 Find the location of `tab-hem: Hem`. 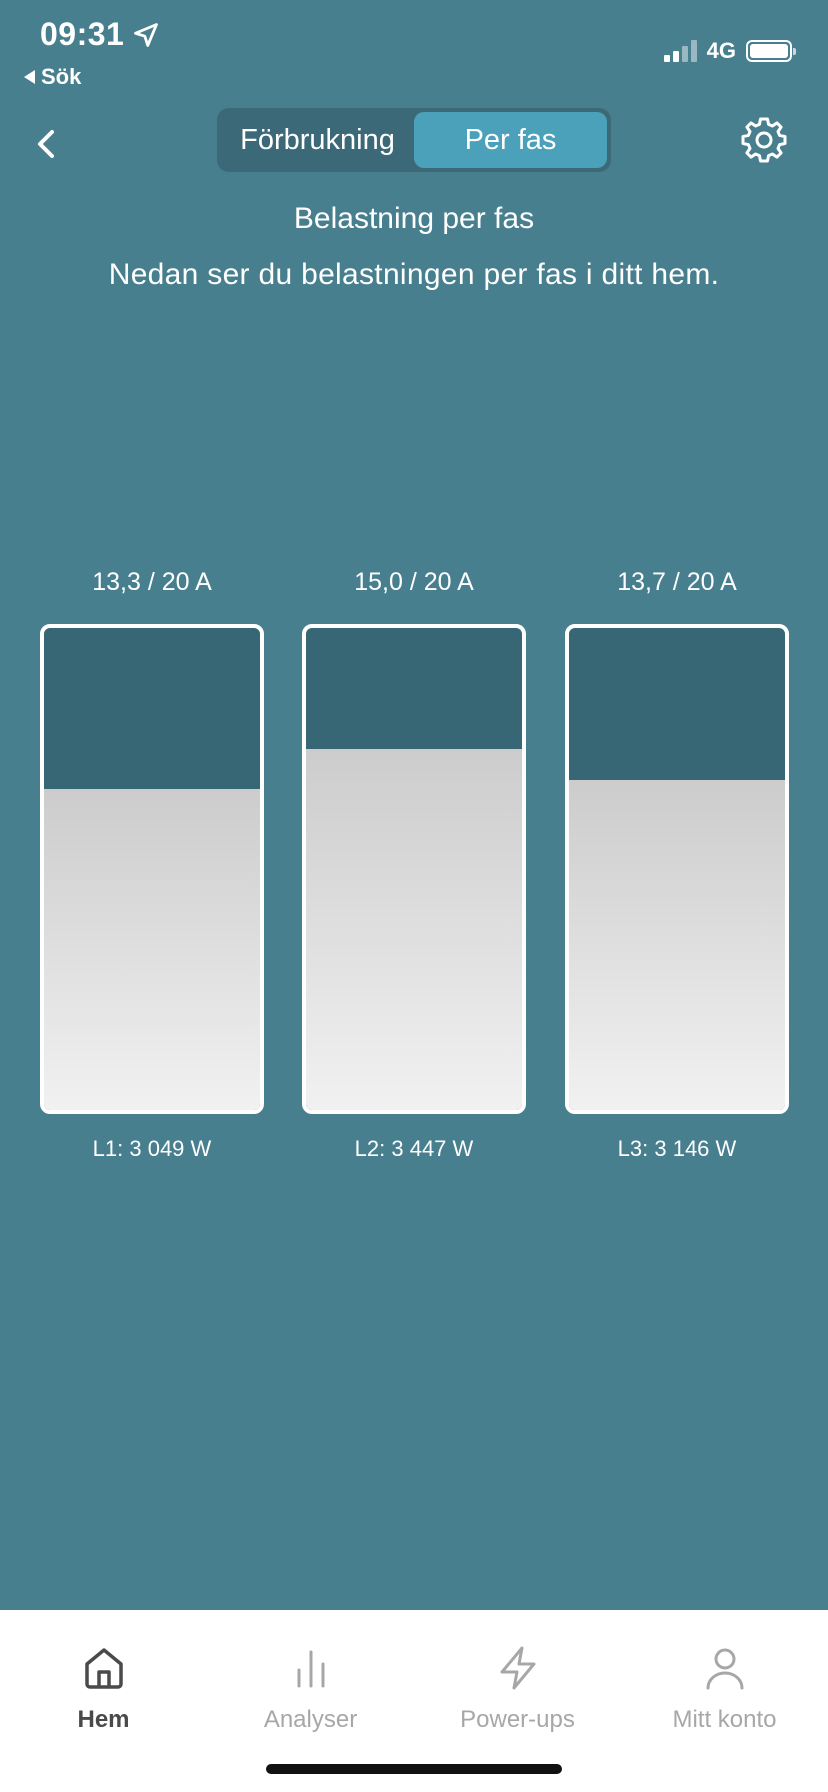

tab-hem: Hem is located at coordinates (104, 1689).